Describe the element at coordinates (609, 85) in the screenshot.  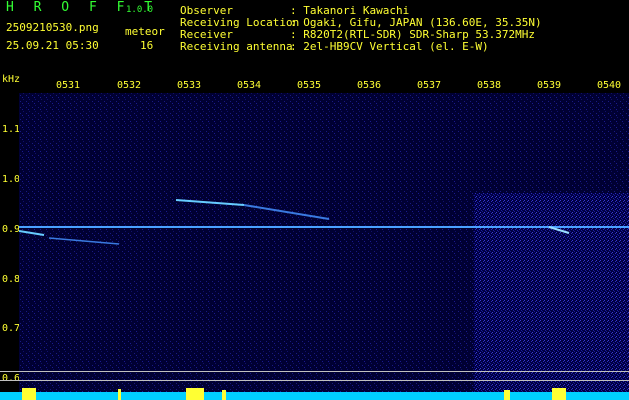
I see `time-tick: 0540` at that location.